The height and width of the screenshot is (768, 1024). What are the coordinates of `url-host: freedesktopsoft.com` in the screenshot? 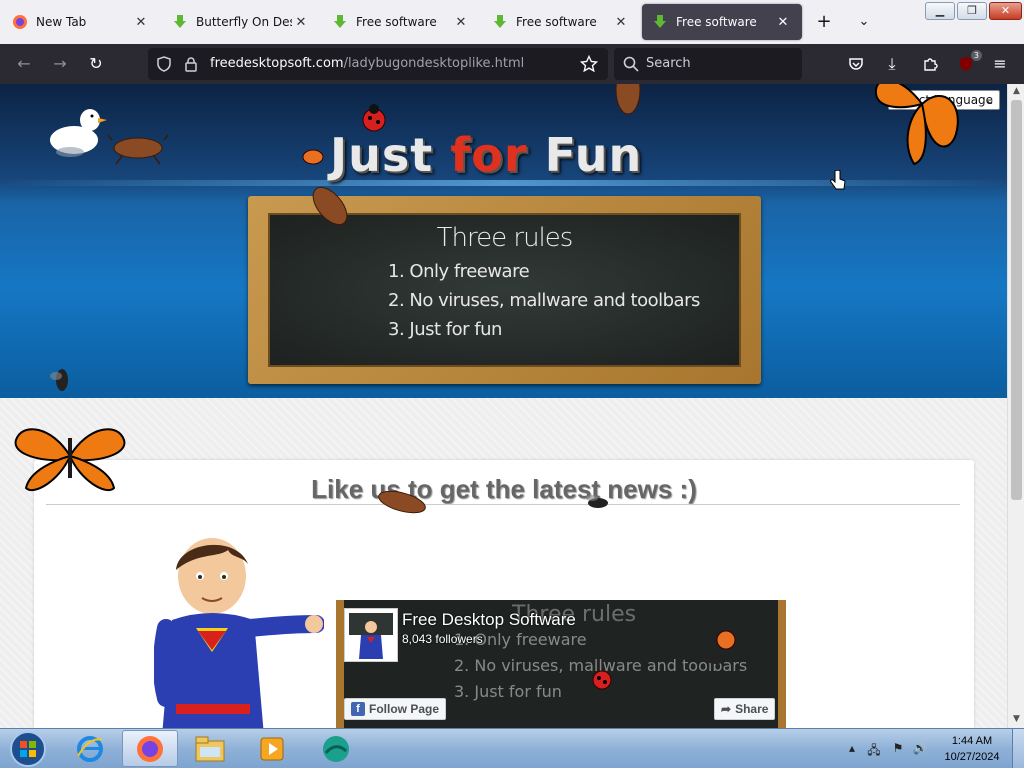 It's located at (277, 63).